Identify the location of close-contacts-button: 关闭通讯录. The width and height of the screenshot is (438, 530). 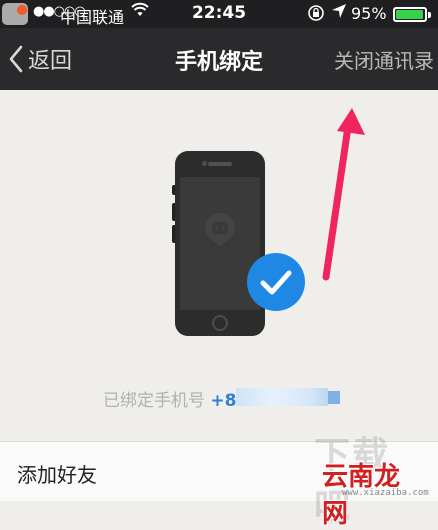
(384, 59).